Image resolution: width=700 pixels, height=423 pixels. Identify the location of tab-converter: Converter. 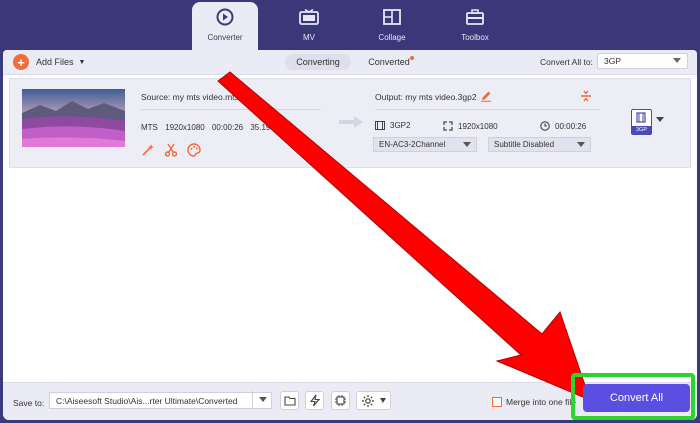
(225, 26).